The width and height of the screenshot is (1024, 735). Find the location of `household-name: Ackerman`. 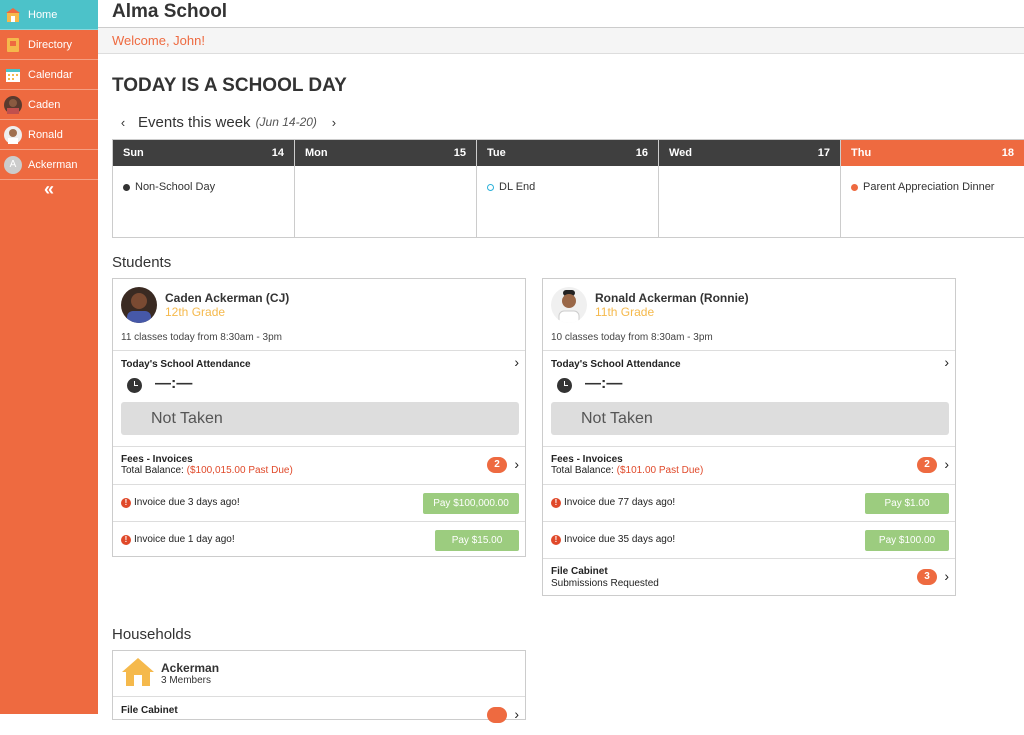

household-name: Ackerman is located at coordinates (190, 668).